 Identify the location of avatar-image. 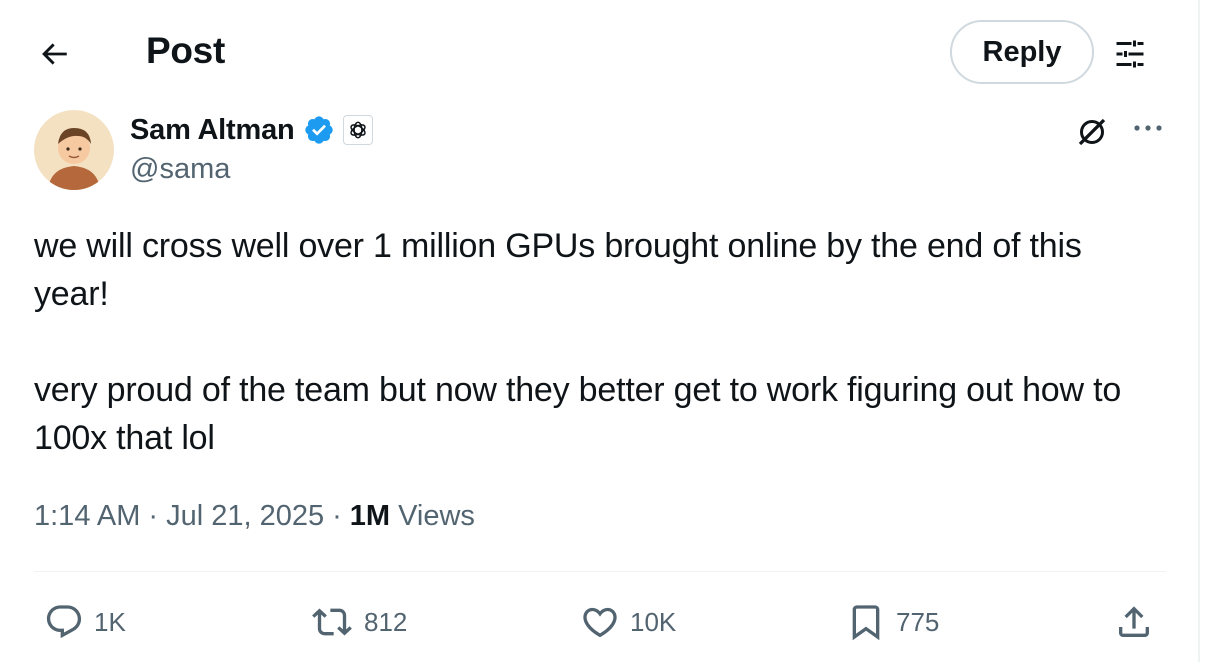
(74, 150).